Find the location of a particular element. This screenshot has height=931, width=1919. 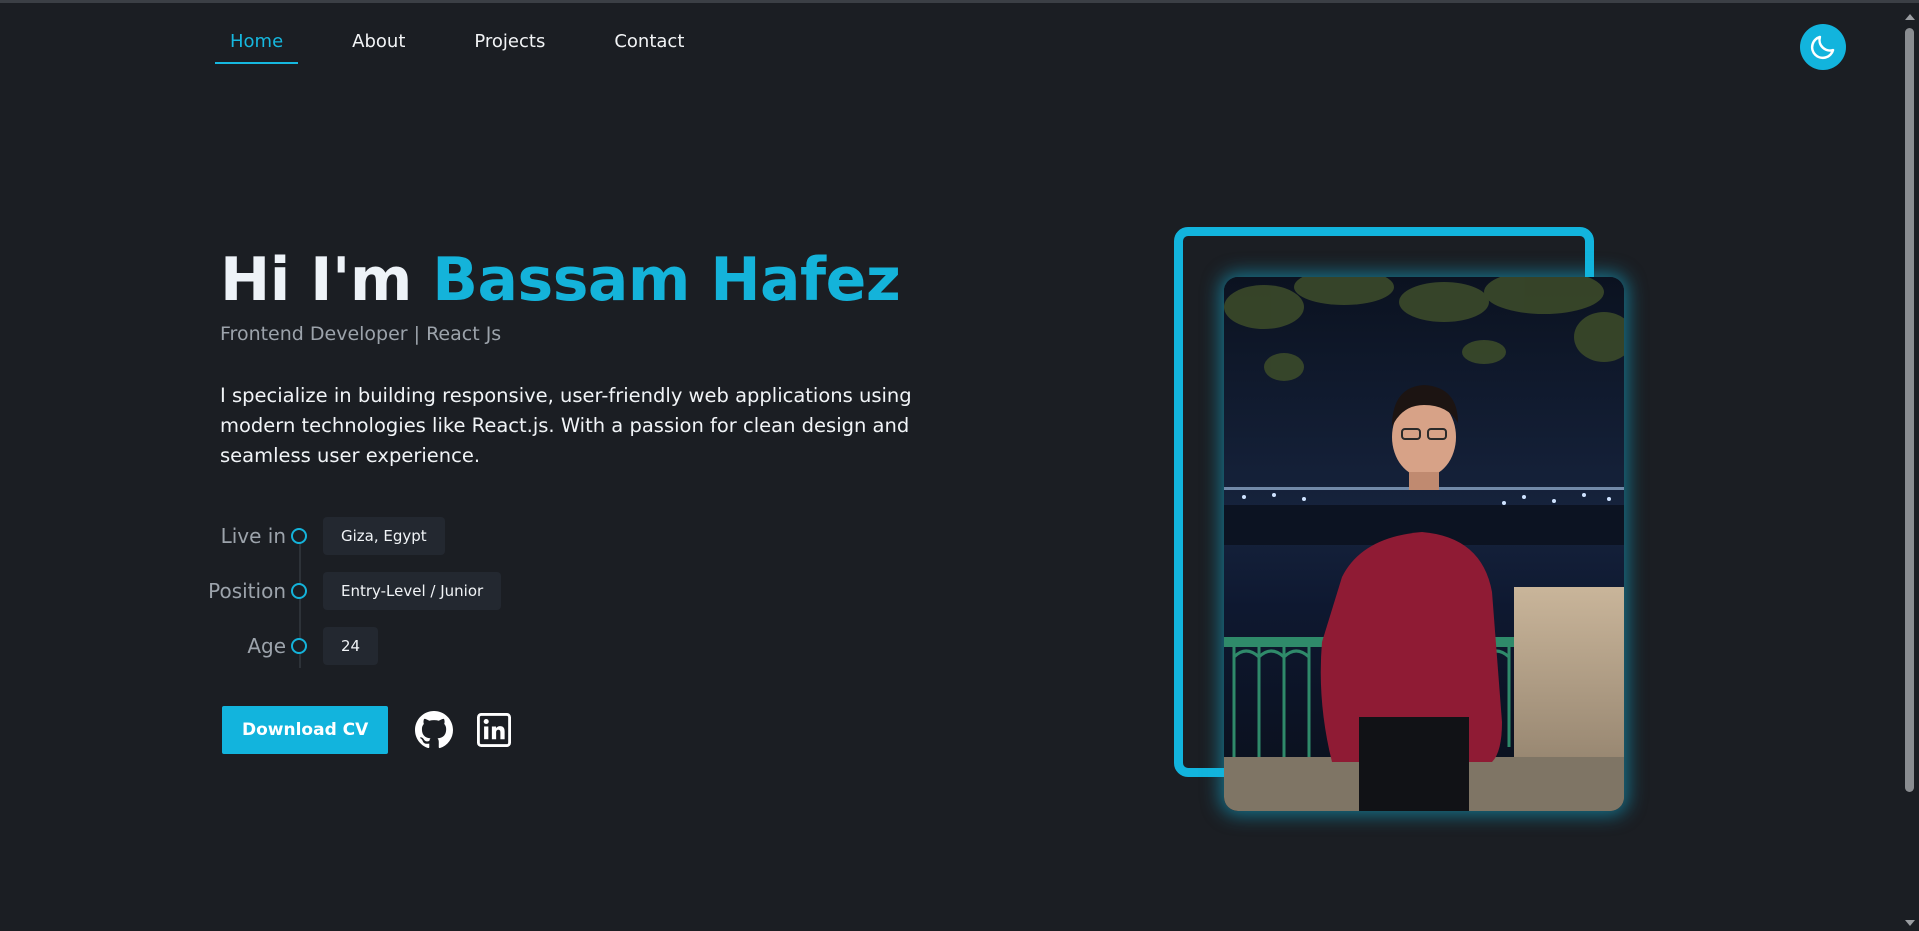

info-value: 24 is located at coordinates (351, 645).